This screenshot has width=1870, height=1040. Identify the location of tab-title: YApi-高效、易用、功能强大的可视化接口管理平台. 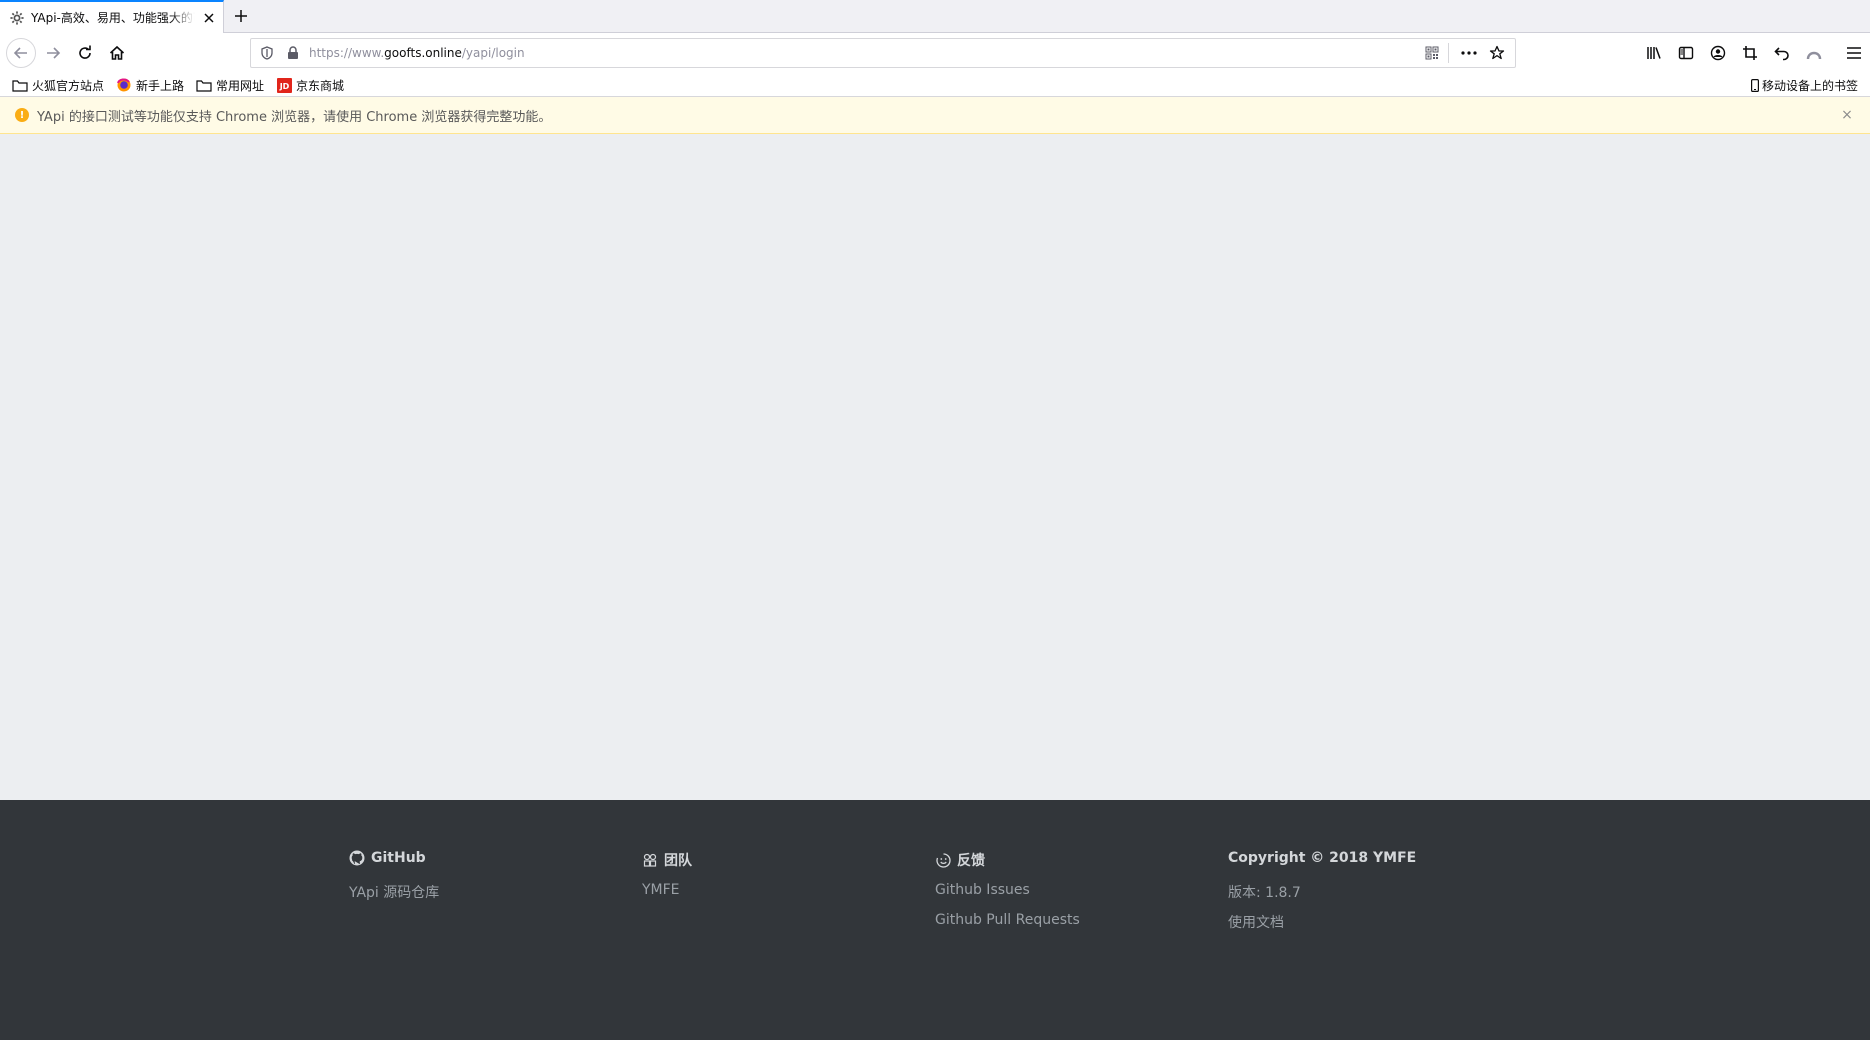
(113, 18).